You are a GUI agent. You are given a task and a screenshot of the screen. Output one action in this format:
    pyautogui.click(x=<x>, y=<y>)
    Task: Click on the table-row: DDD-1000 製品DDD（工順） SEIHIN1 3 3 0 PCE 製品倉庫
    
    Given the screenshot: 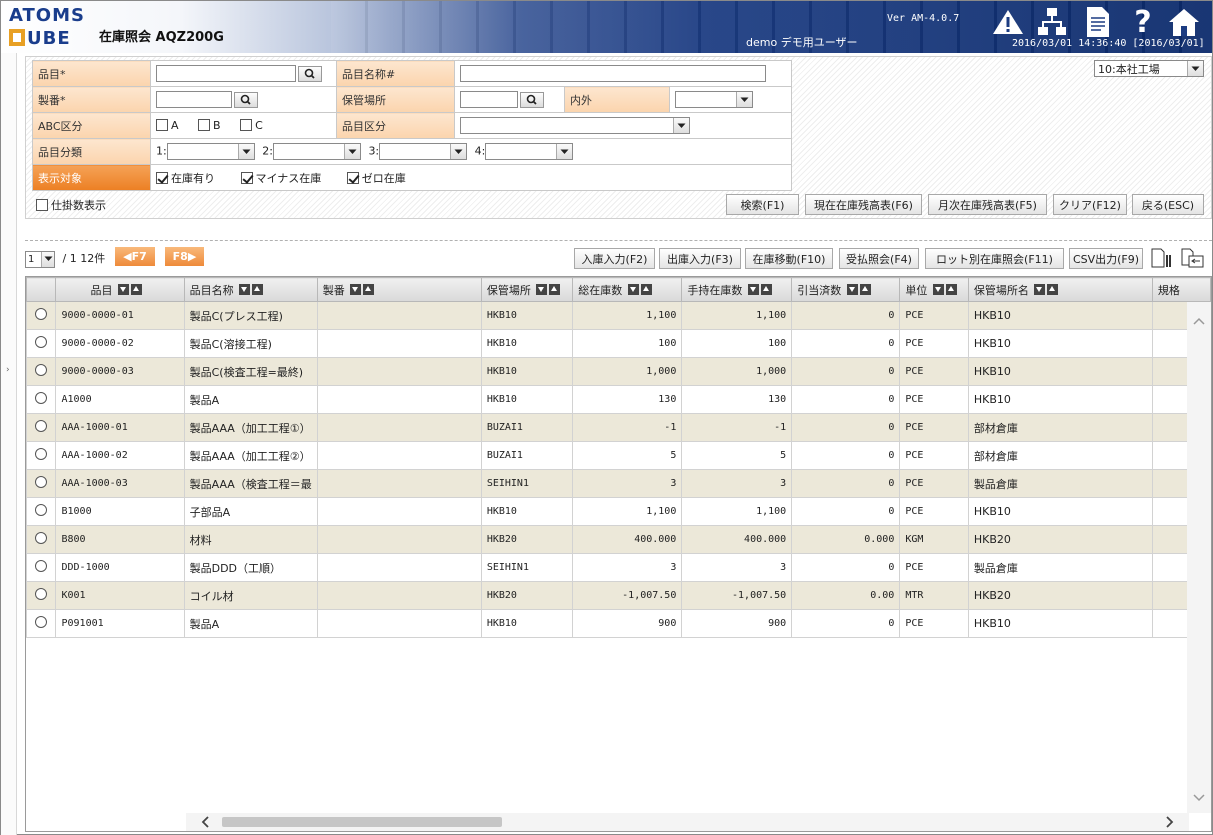 What is the action you would take?
    pyautogui.click(x=618, y=567)
    